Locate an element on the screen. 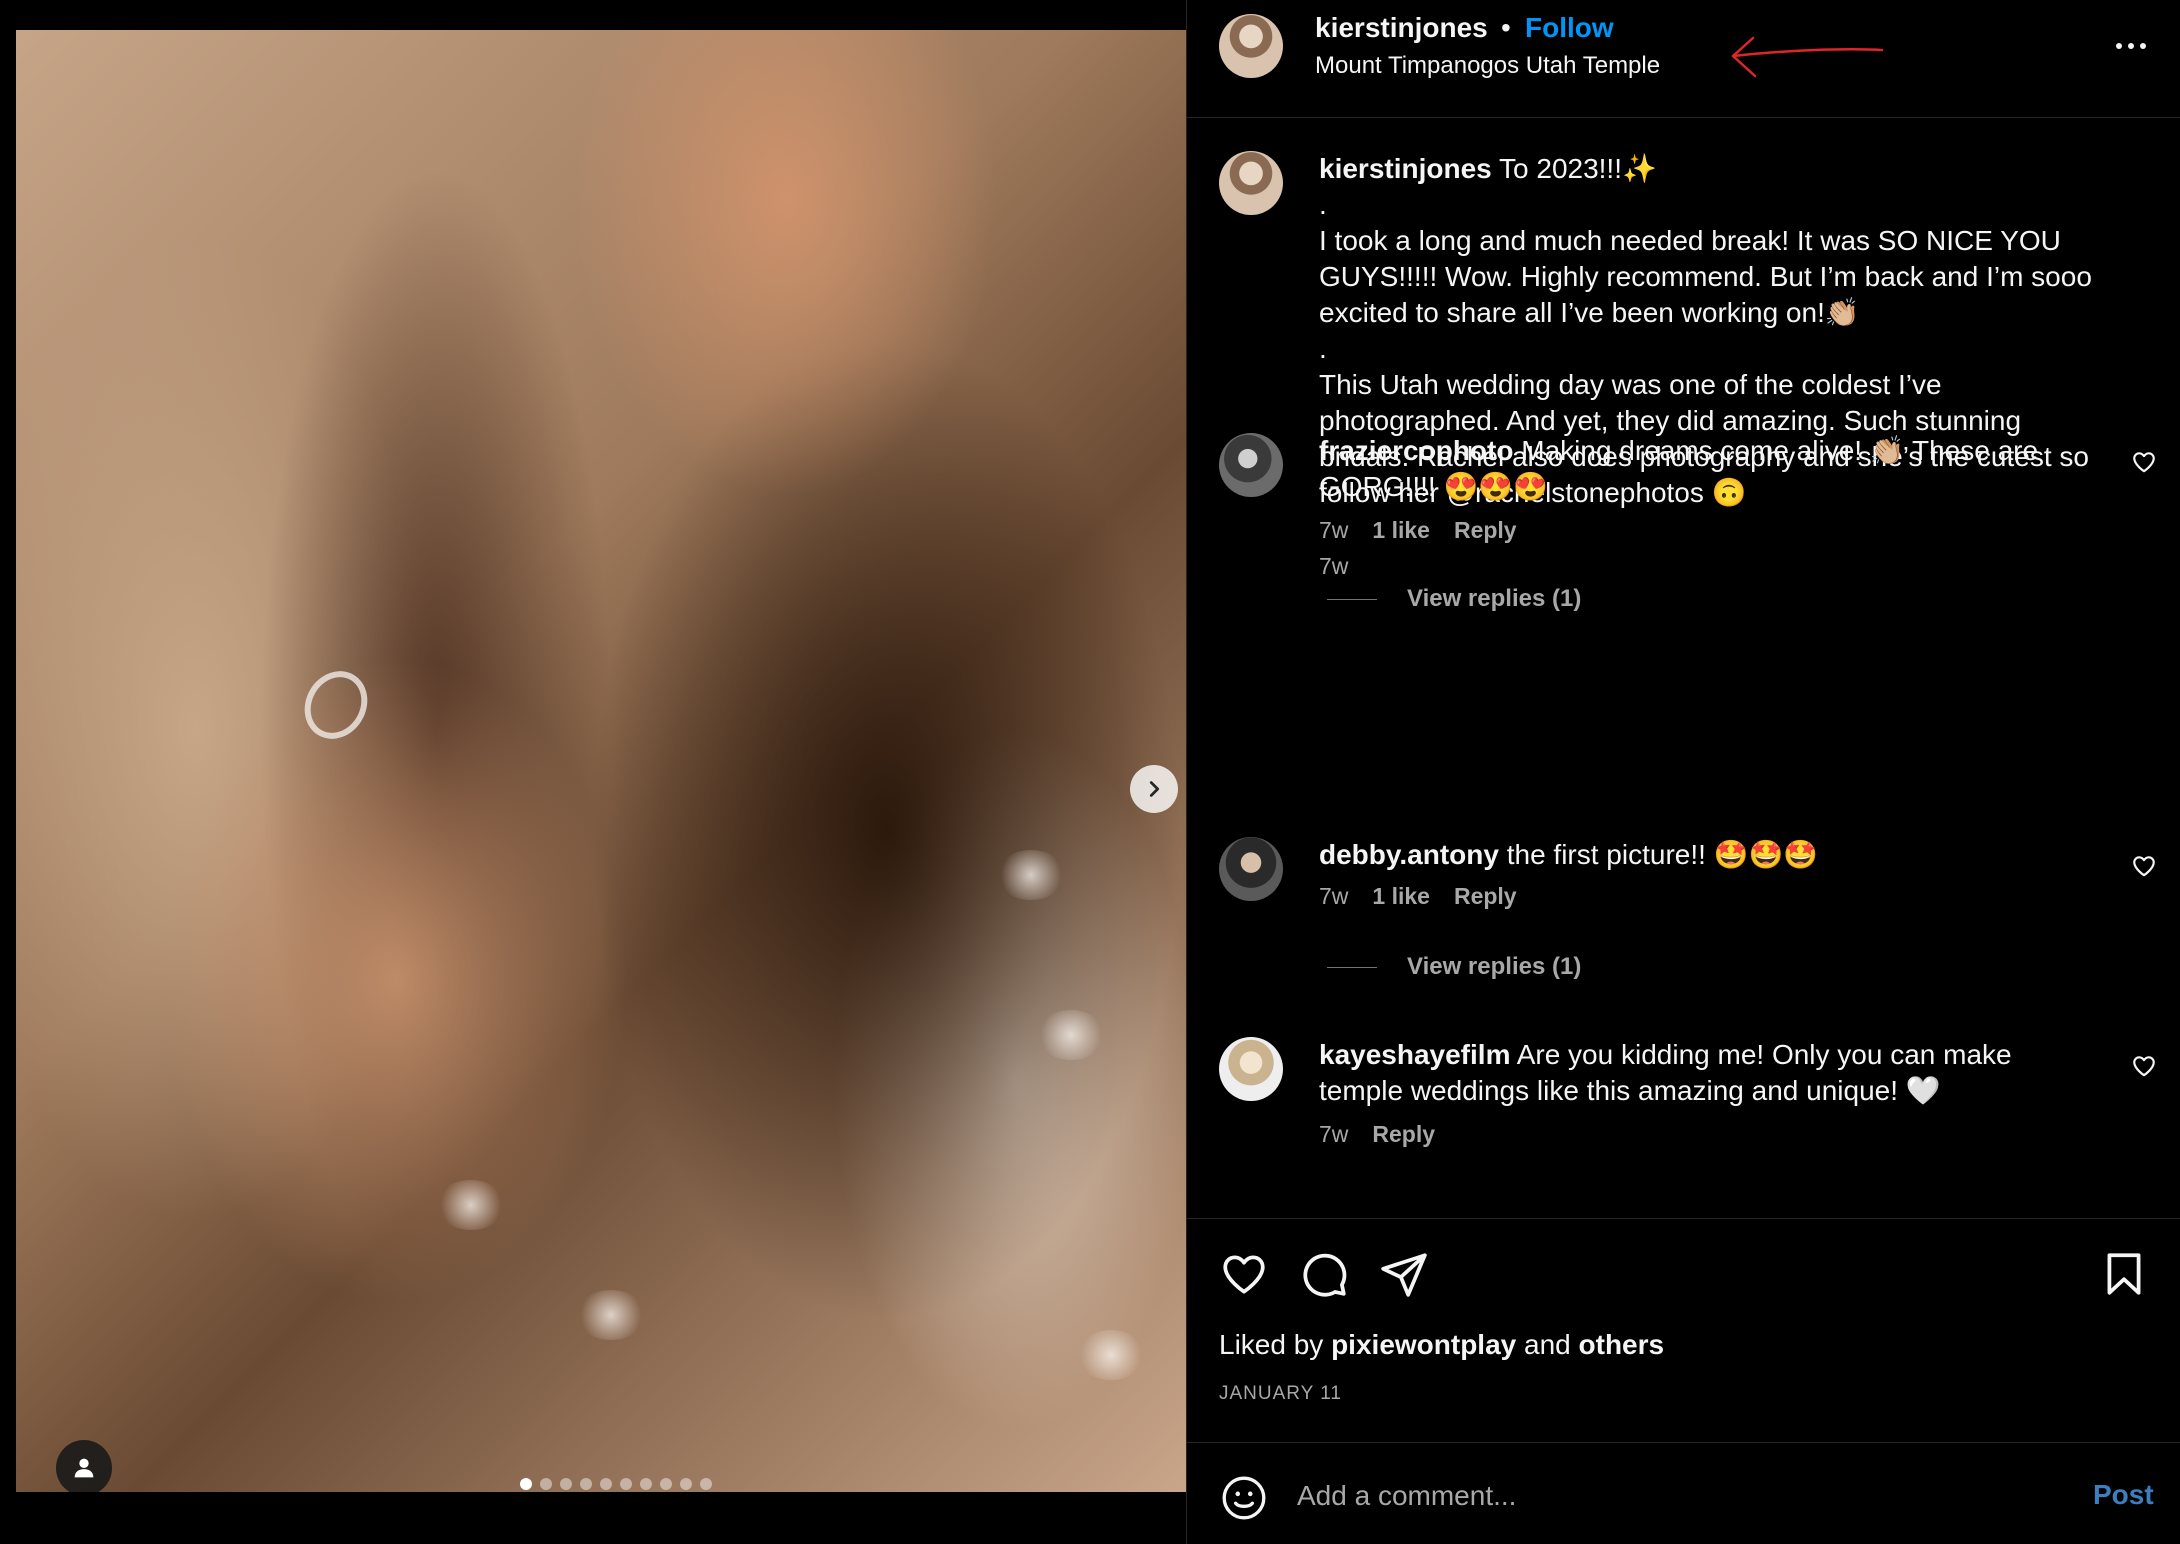  caption-first-line: To 2023!!!✨ is located at coordinates (1578, 168).